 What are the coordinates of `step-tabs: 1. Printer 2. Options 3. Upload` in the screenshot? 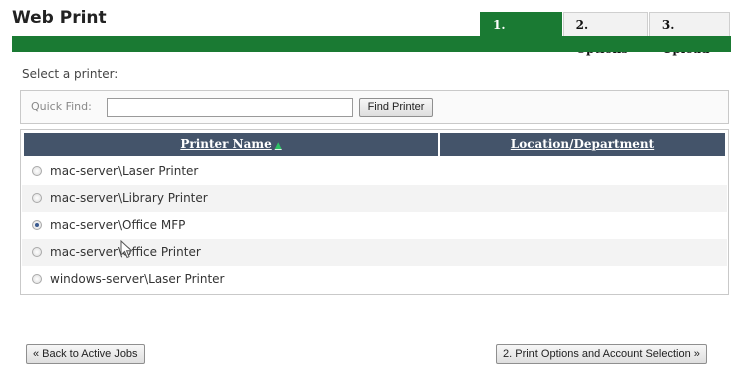 It's located at (605, 34).